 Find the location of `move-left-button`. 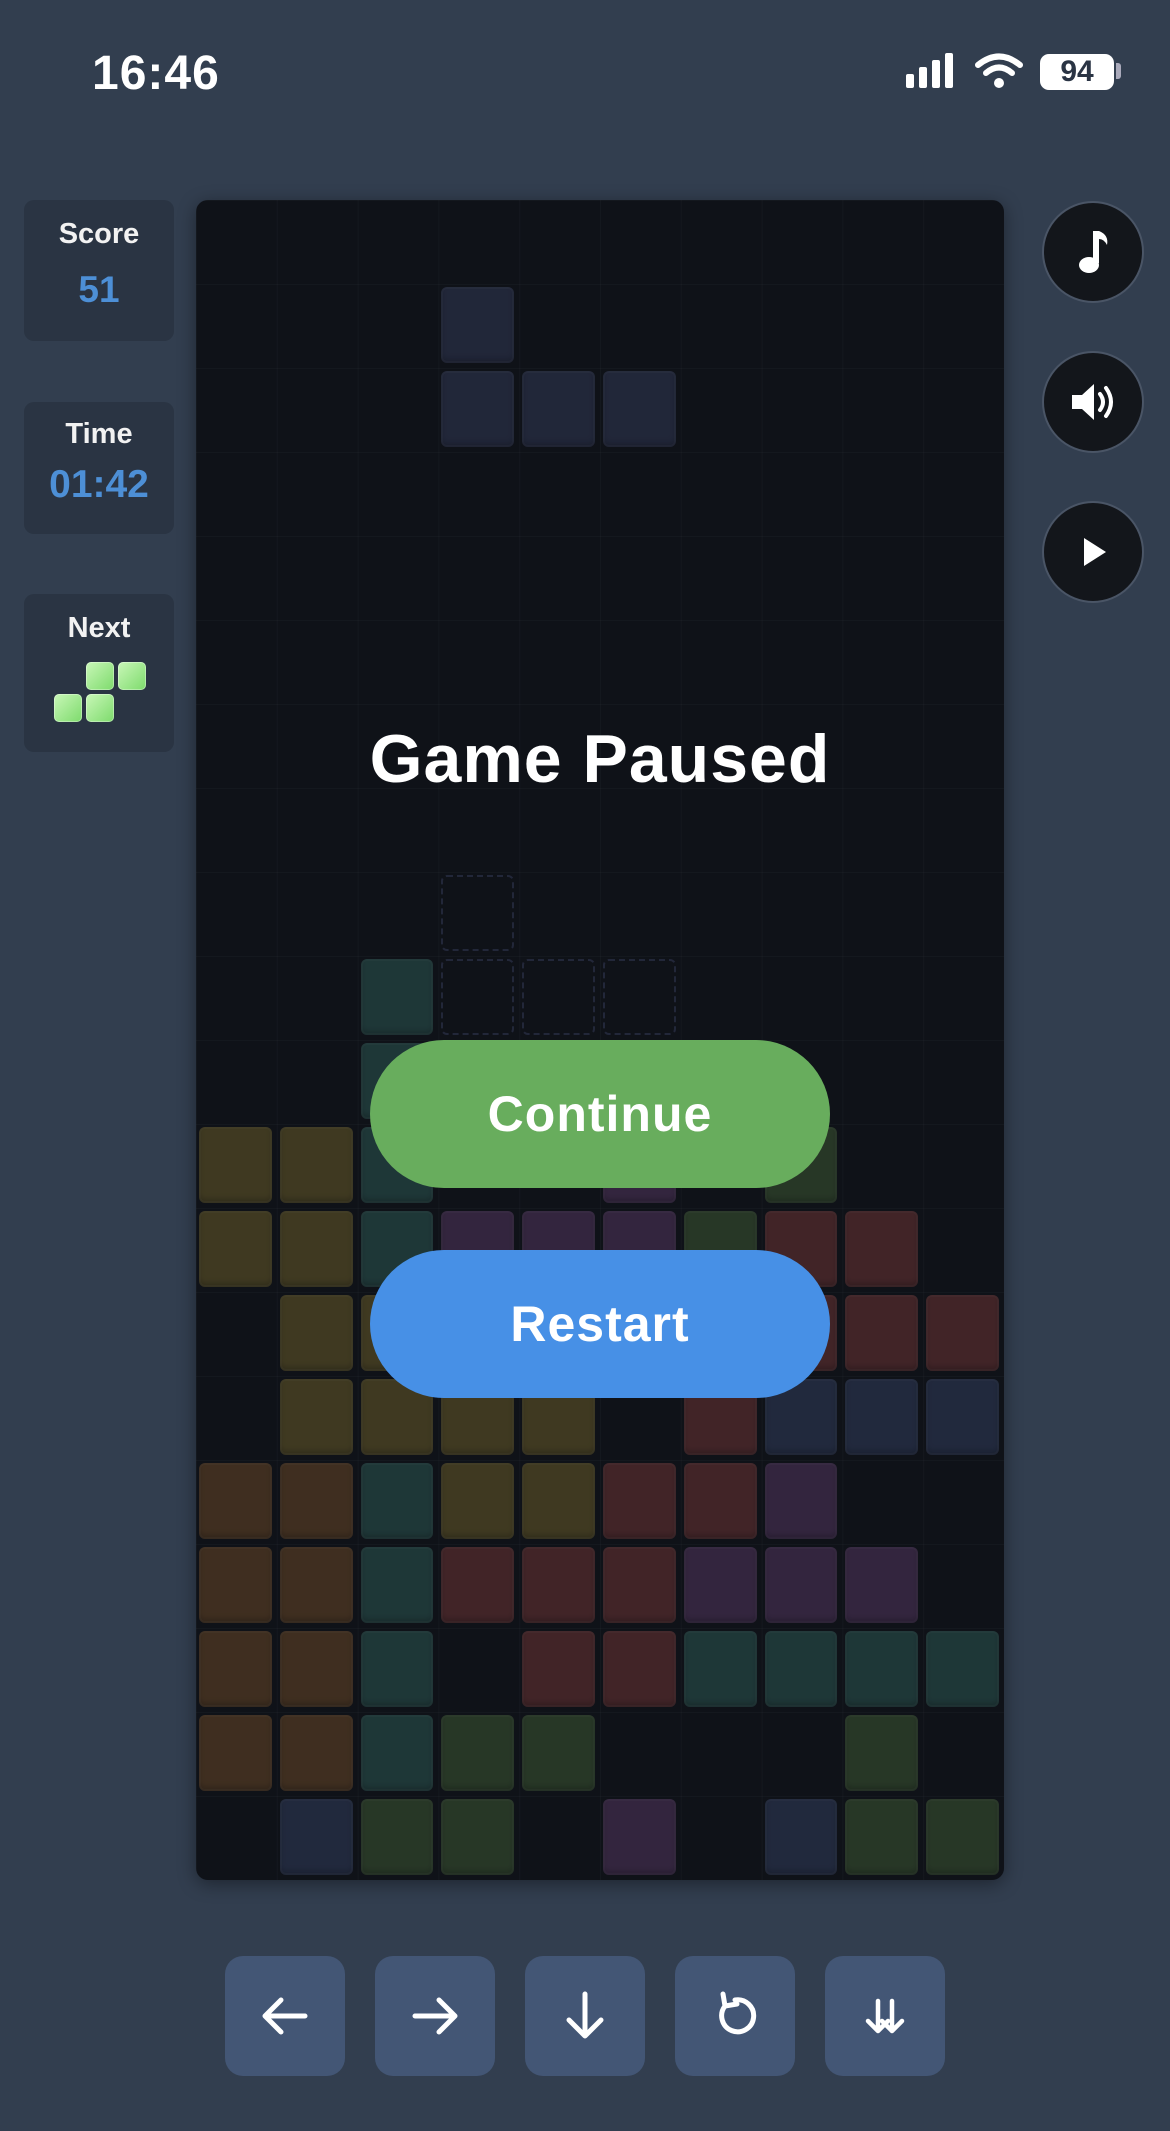

move-left-button is located at coordinates (285, 2016).